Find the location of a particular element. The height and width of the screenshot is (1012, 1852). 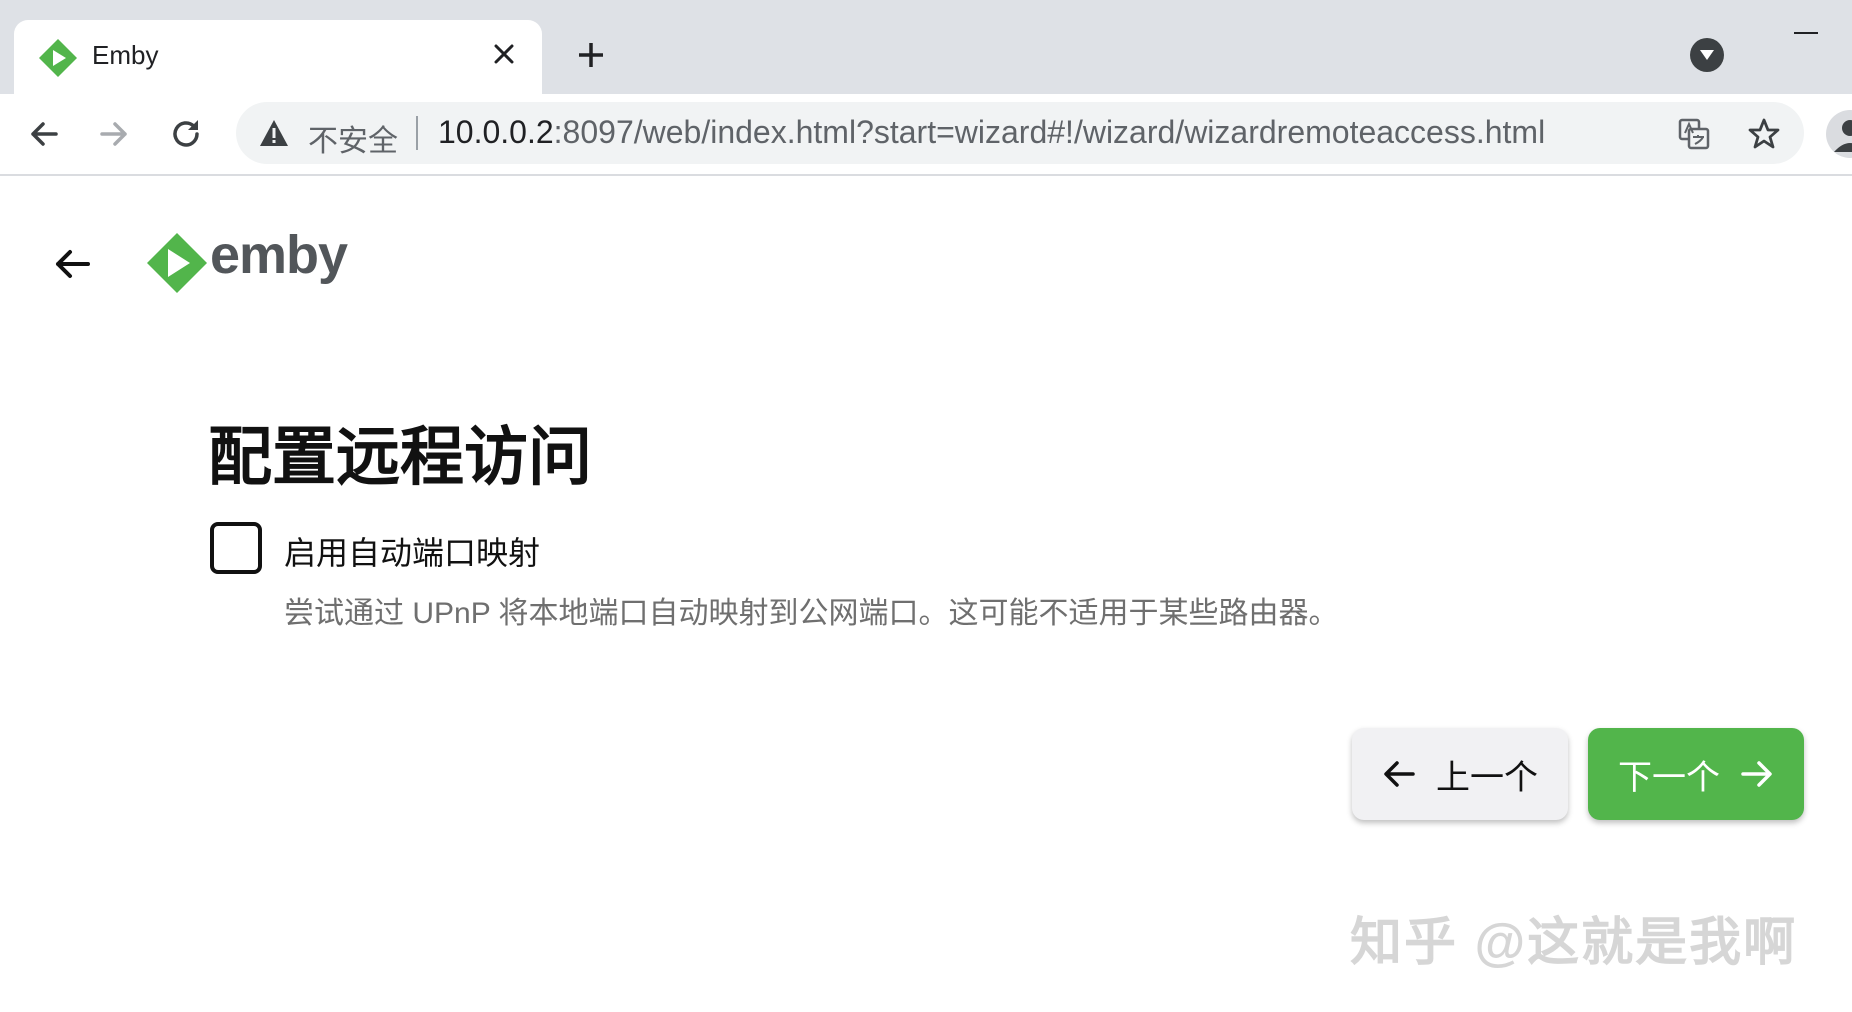

star-icon is located at coordinates (1764, 133).